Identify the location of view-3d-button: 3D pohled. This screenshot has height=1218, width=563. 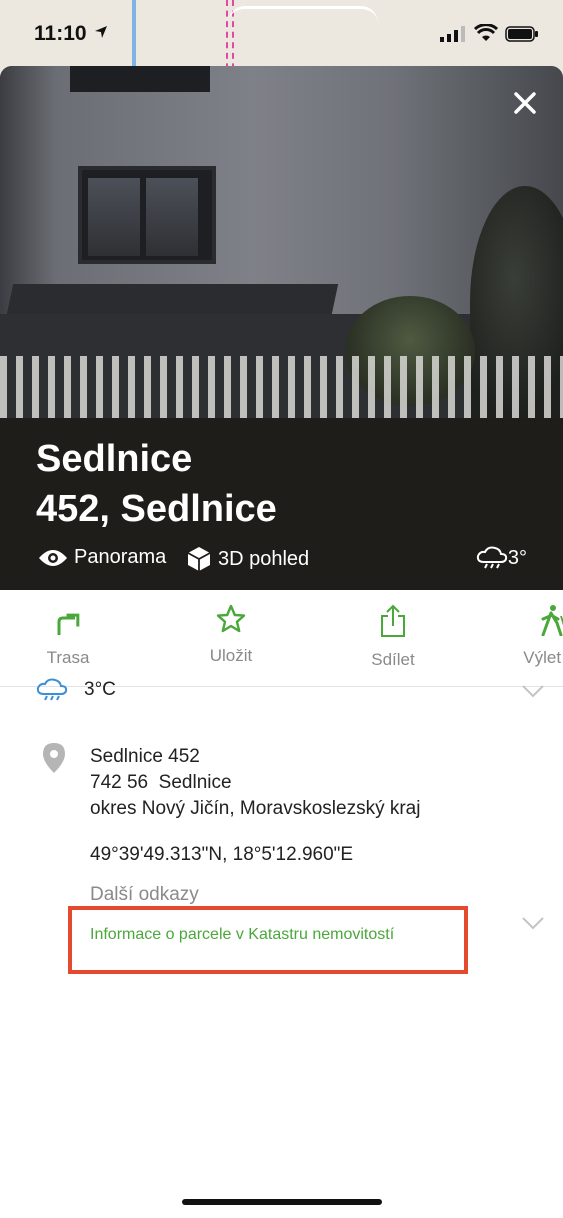
(247, 559).